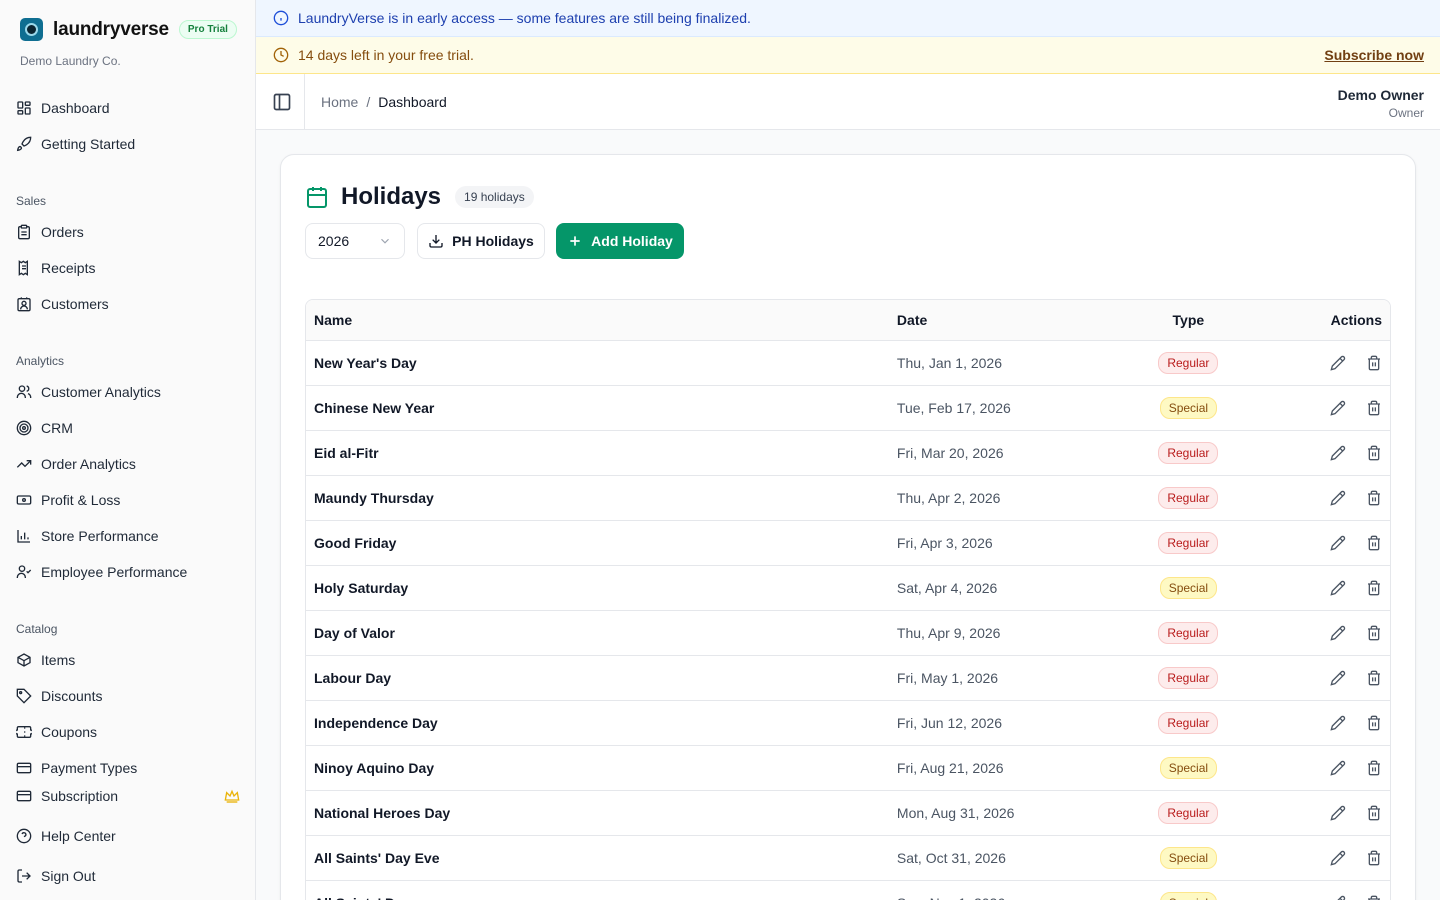  Describe the element at coordinates (207, 29) in the screenshot. I see `plan-badge: Pro Trial` at that location.